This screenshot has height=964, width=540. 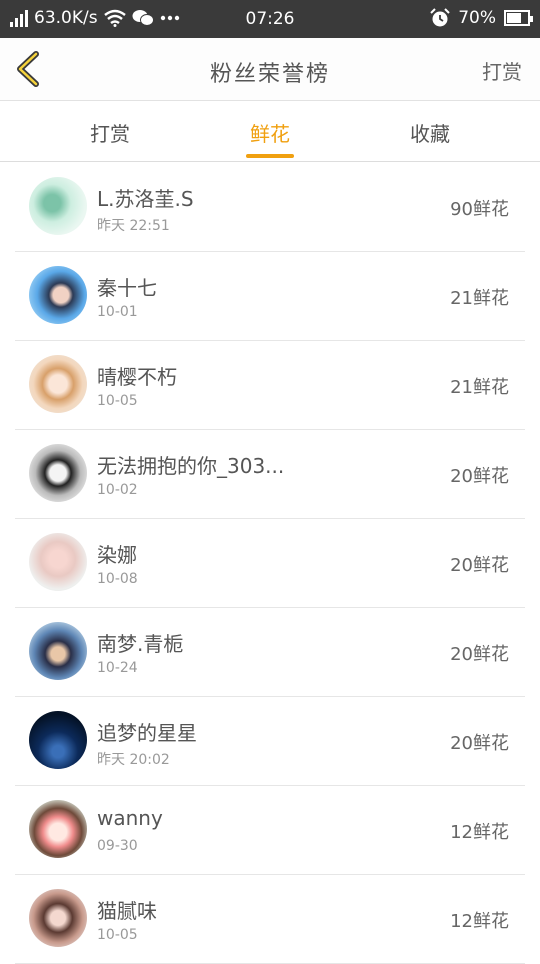 I want to click on user-name: 晴樱不朽, so click(x=137, y=377).